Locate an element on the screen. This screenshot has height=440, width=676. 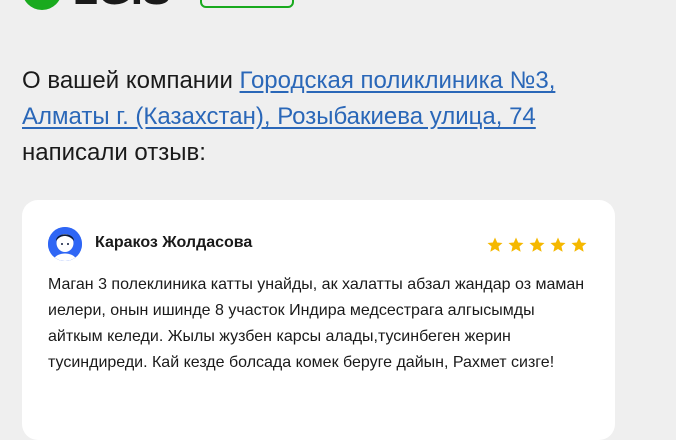
brand-logo-text: 2GIS is located at coordinates (122, 6).